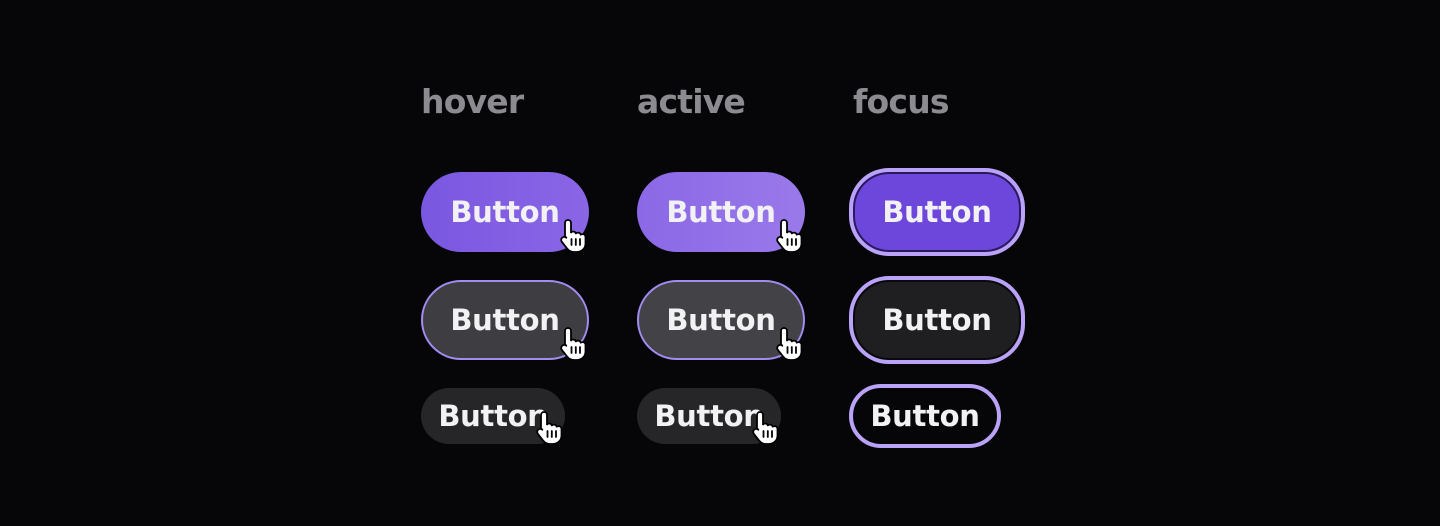  What do you see at coordinates (691, 101) in the screenshot?
I see `column-heading-active: active` at bounding box center [691, 101].